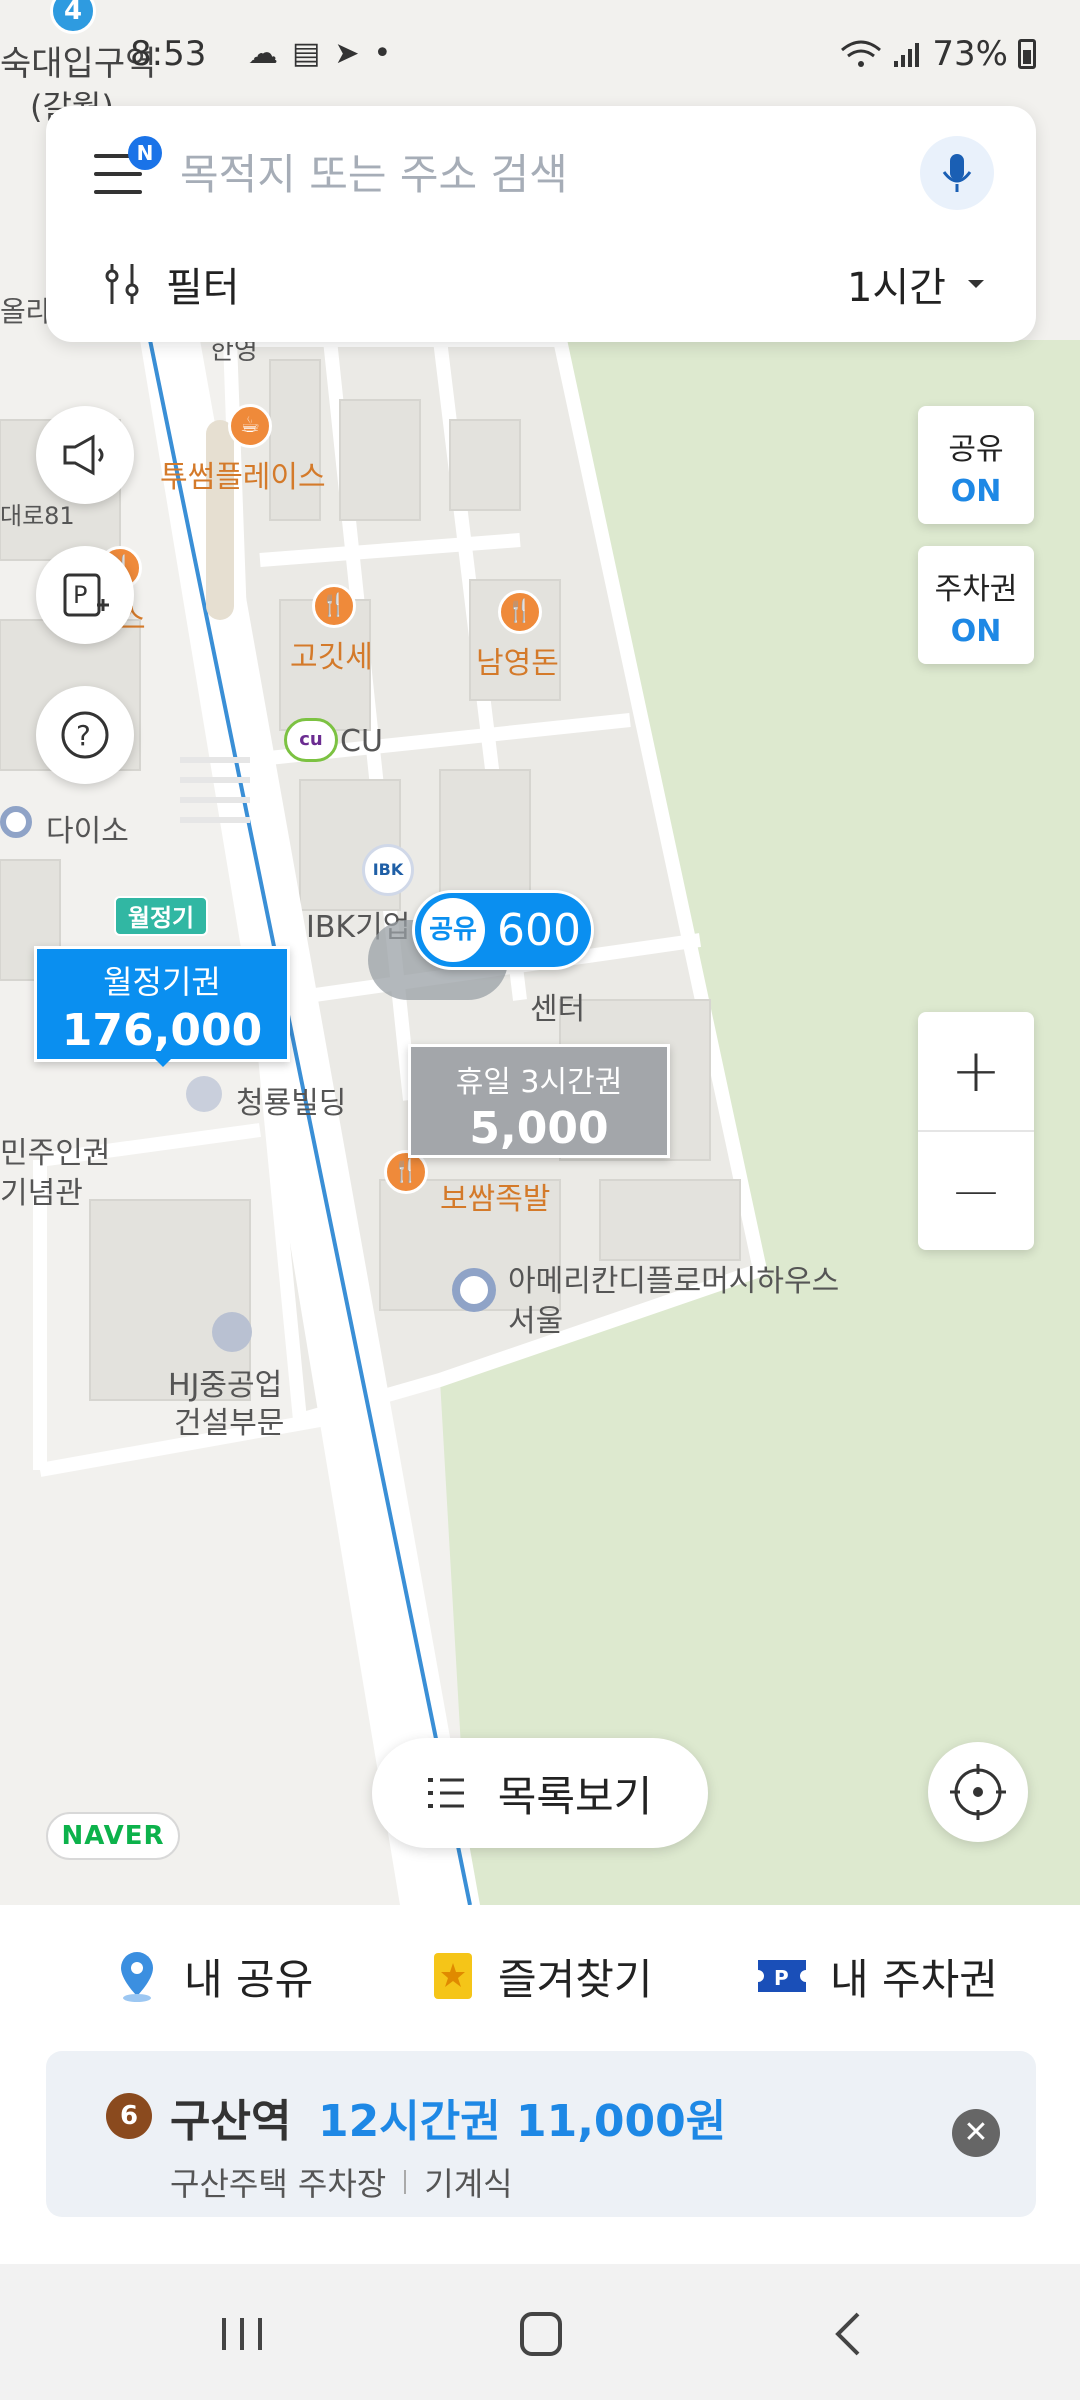  What do you see at coordinates (970, 54) in the screenshot?
I see `battery-percent: 73%` at bounding box center [970, 54].